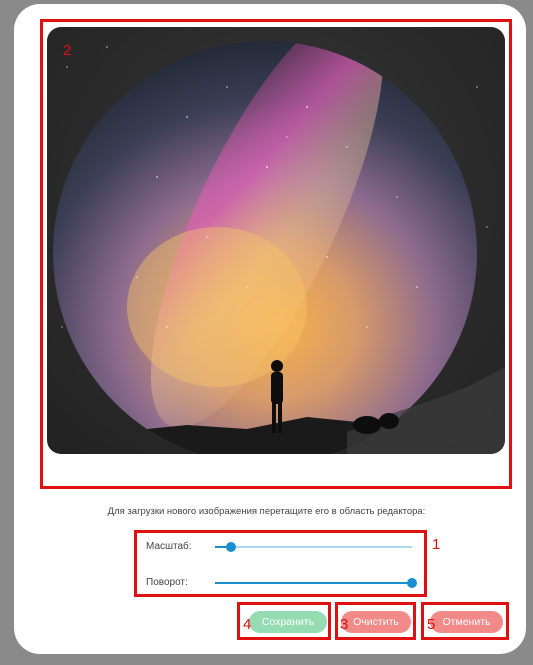 The image size is (533, 665). I want to click on annotation-number-5: 5, so click(431, 624).